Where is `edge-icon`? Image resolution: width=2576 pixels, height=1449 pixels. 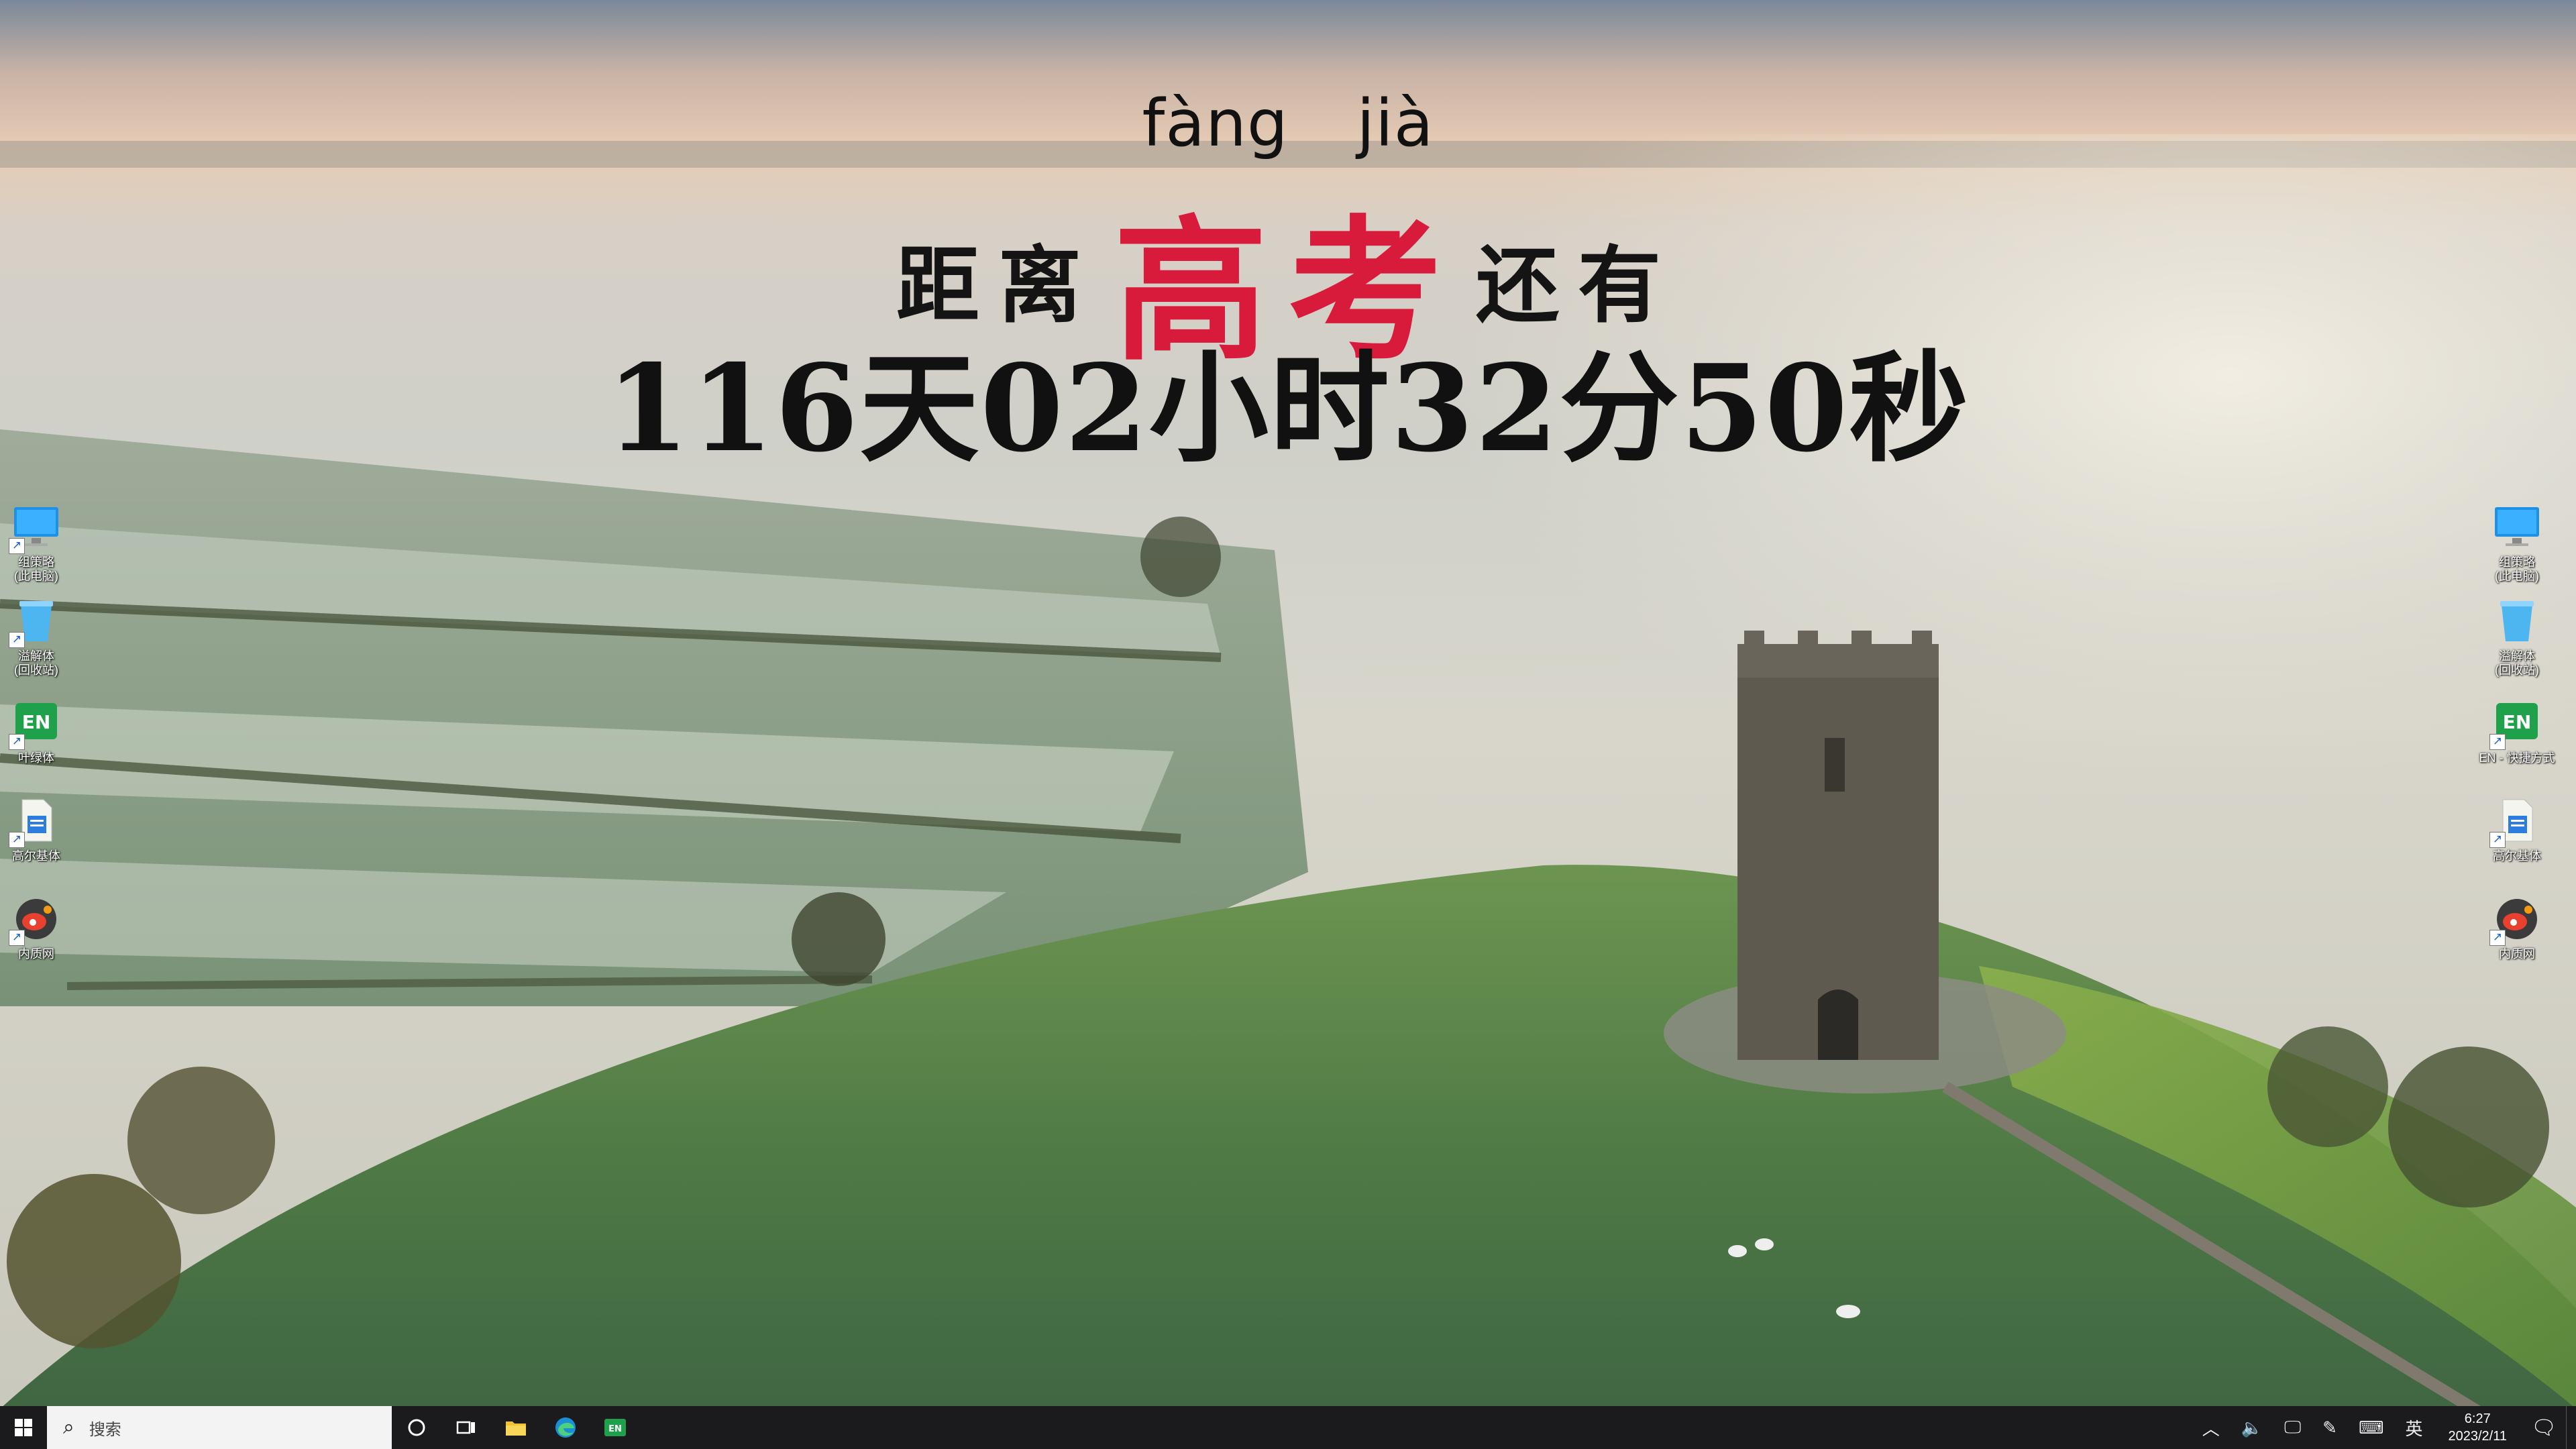
edge-icon is located at coordinates (565, 1427).